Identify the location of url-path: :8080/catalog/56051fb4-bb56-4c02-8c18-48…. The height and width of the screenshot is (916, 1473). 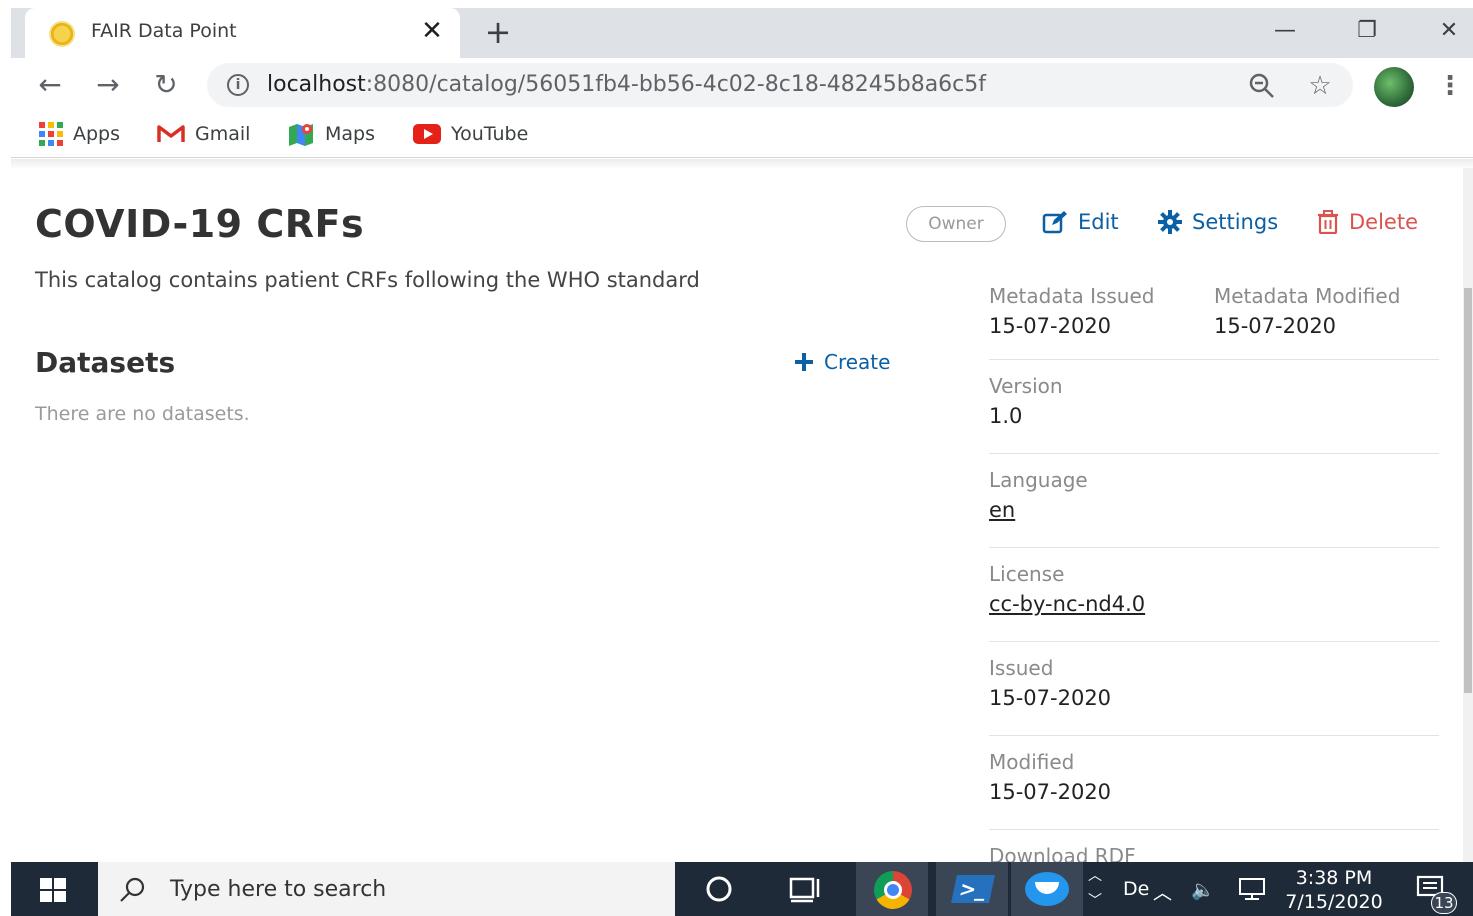
(676, 84).